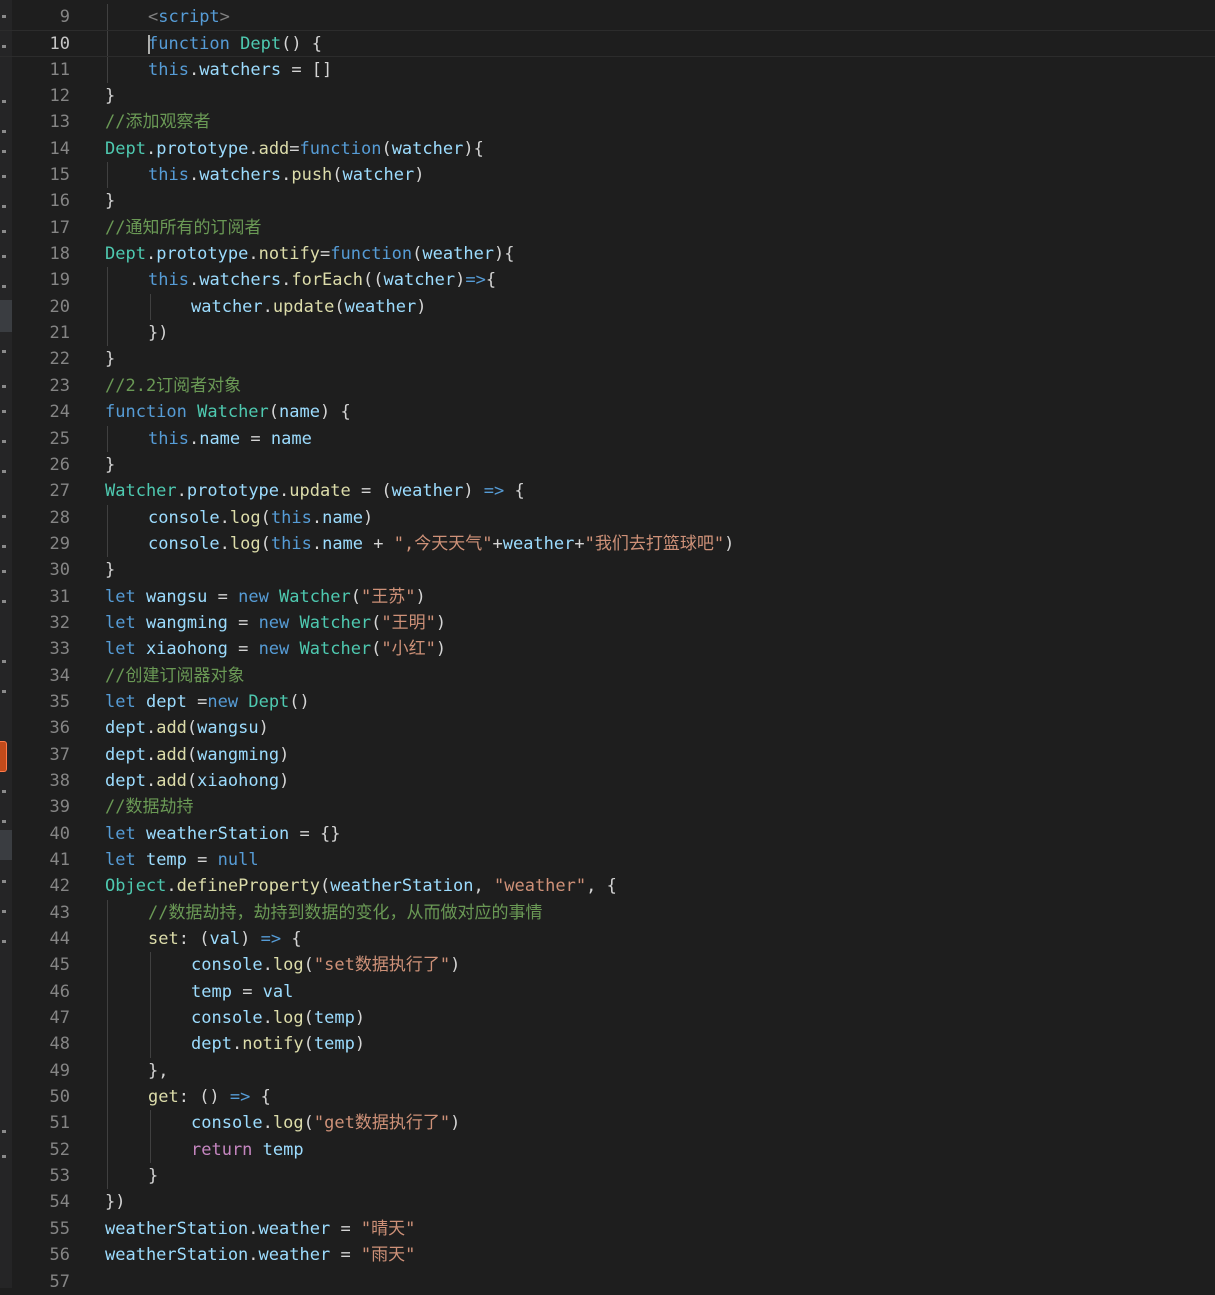  I want to click on code-line: 30}, so click(607, 570).